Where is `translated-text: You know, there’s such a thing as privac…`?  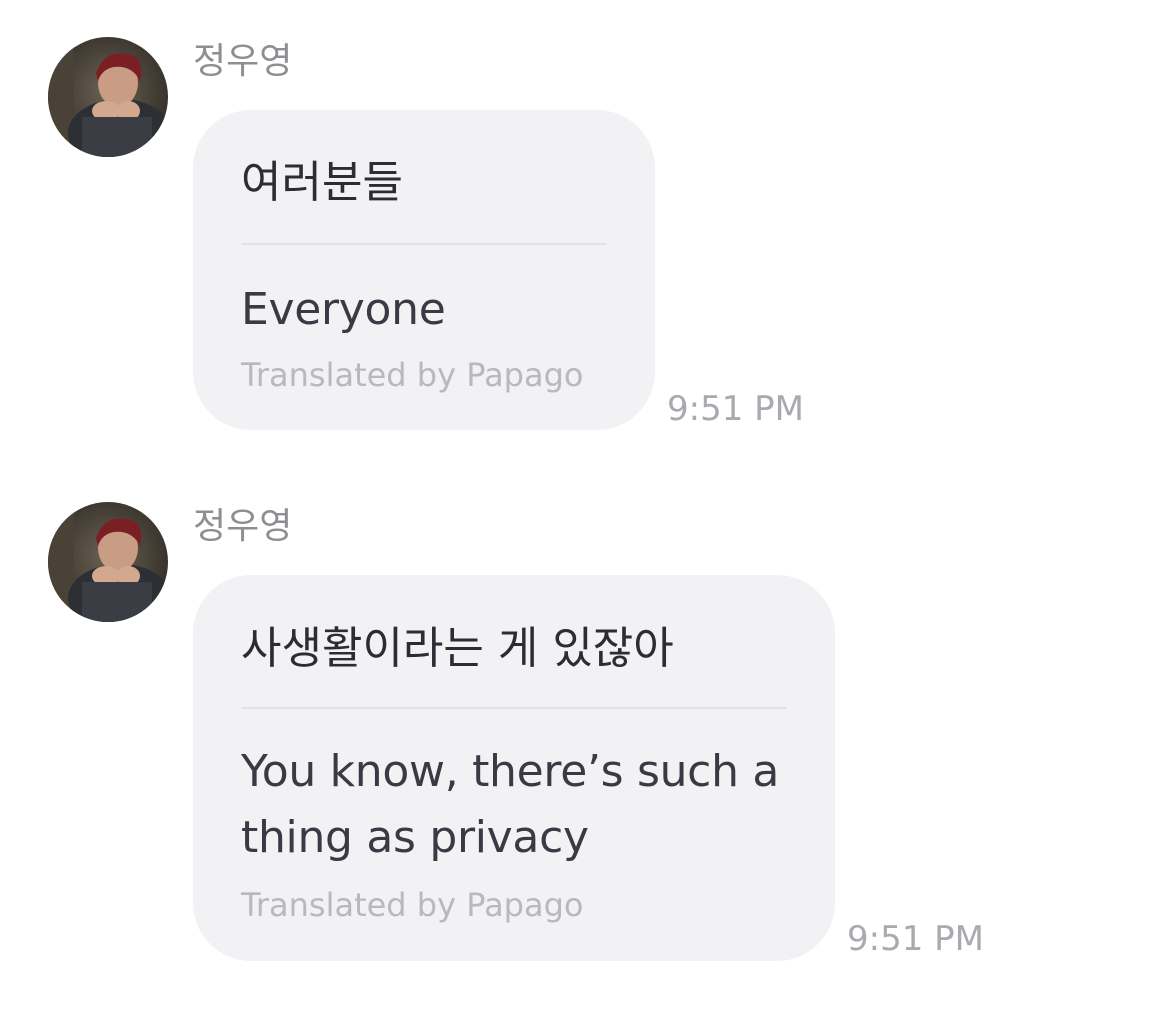 translated-text: You know, there’s such a thing as privac… is located at coordinates (510, 804).